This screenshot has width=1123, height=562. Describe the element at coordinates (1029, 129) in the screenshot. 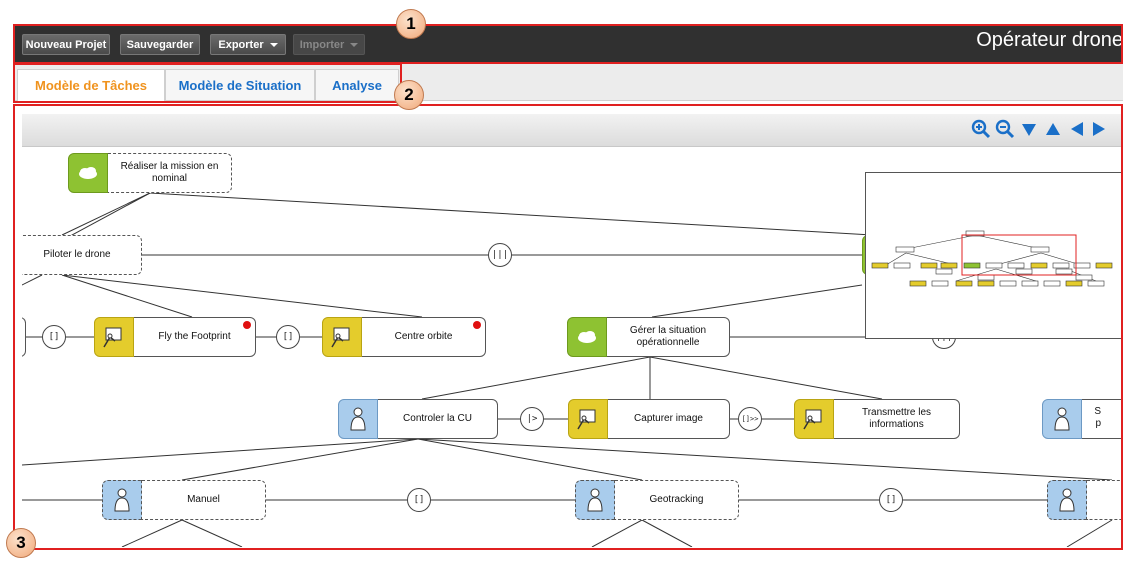

I see `arrow-down-icon` at that location.